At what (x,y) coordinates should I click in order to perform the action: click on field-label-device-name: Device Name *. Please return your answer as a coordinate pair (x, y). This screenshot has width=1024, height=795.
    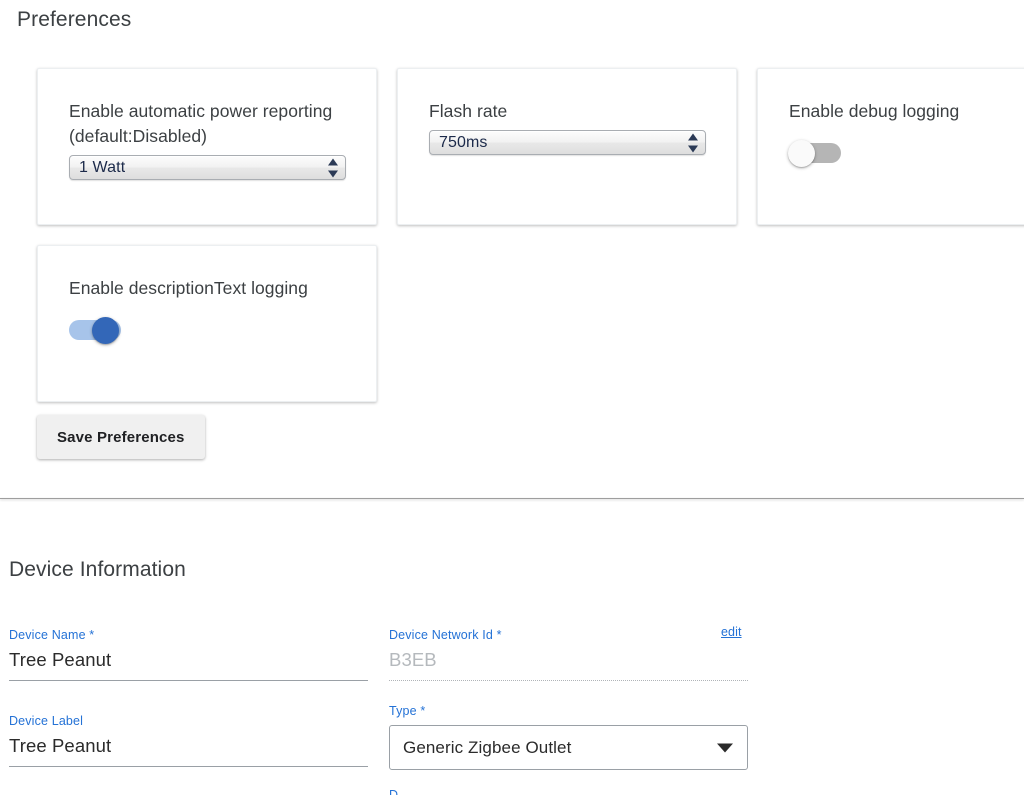
    Looking at the image, I should click on (52, 635).